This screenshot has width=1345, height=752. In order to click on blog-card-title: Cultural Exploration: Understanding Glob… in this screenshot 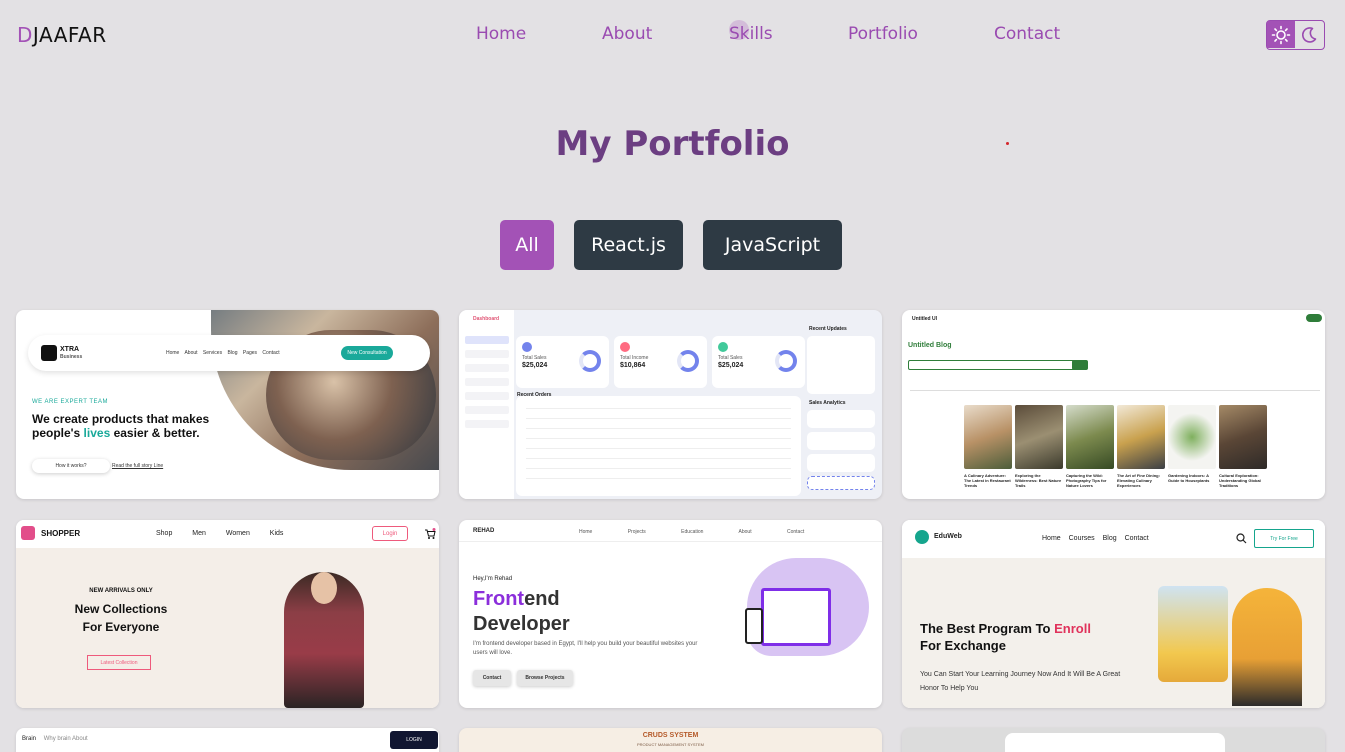, I will do `click(1240, 480)`.